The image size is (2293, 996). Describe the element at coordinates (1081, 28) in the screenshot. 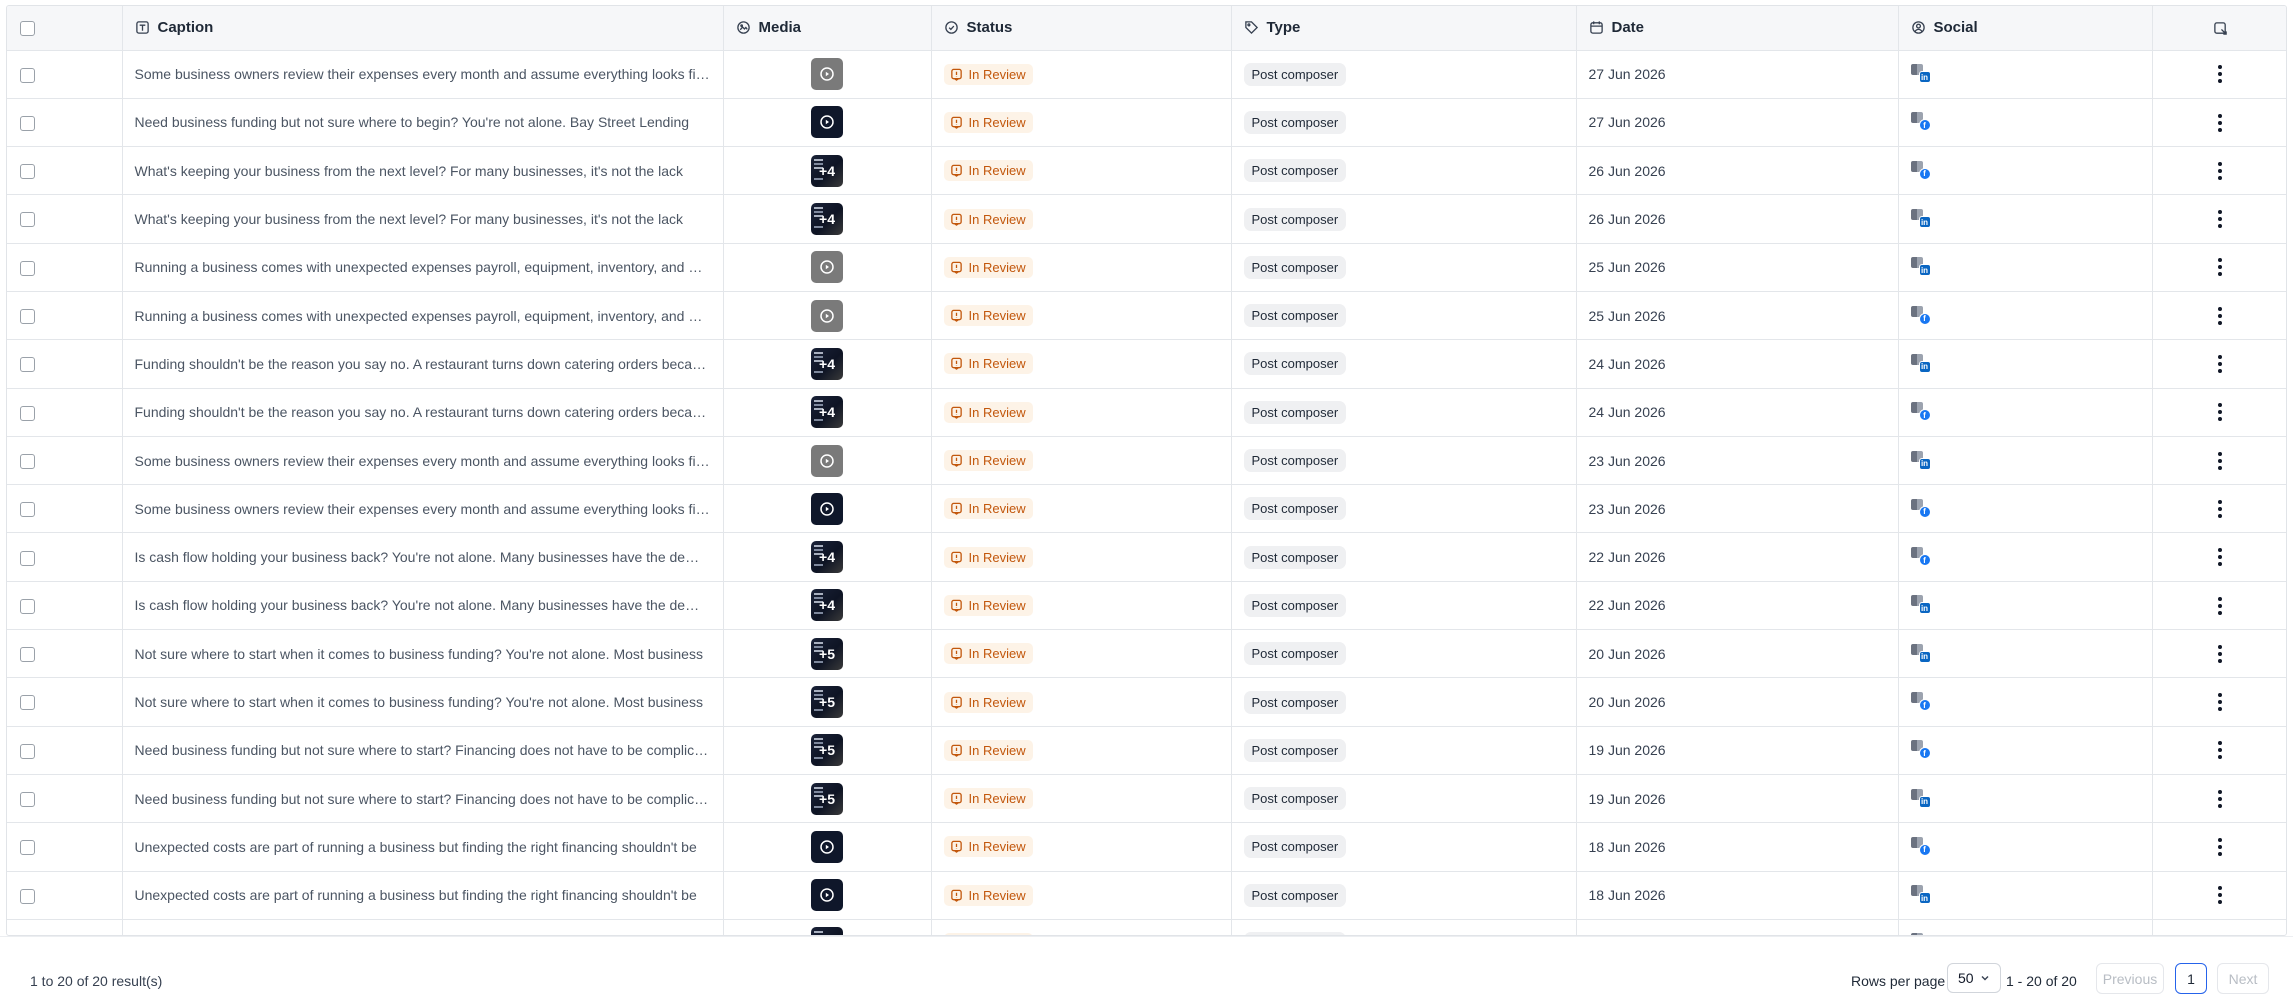

I see `column-header-status: Status` at that location.